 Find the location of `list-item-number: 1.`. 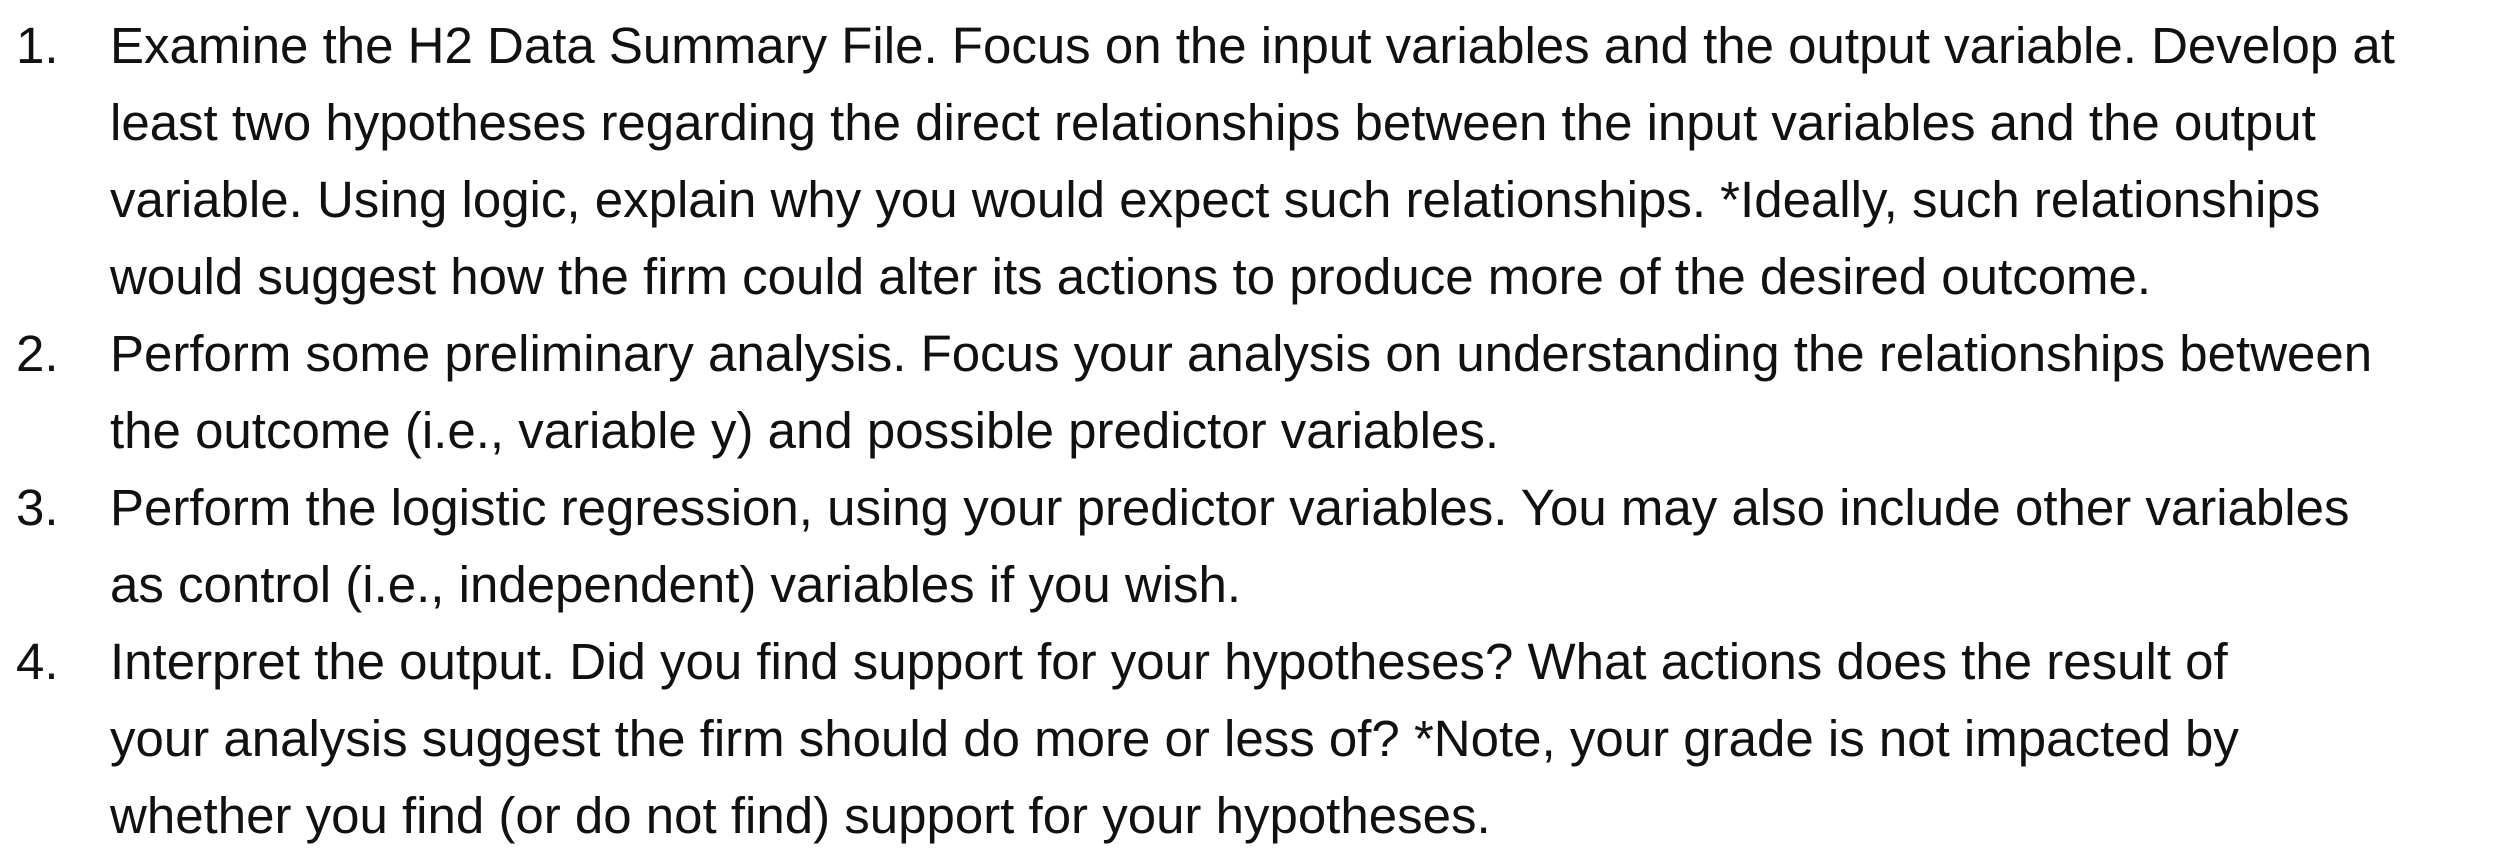

list-item-number: 1. is located at coordinates (37, 45).